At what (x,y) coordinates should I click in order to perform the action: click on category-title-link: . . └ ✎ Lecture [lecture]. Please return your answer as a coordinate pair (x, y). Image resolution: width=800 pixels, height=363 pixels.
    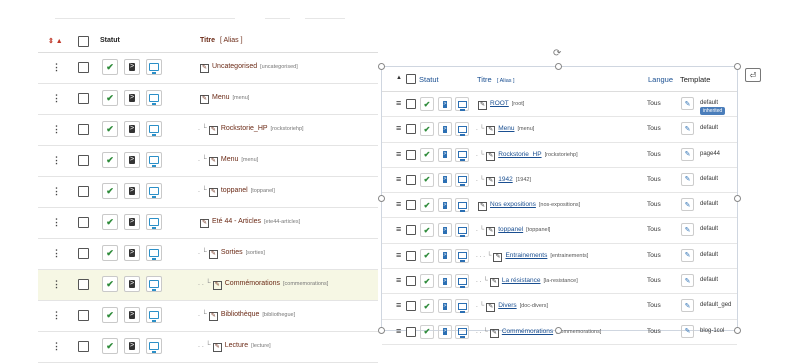
    Looking at the image, I should click on (234, 347).